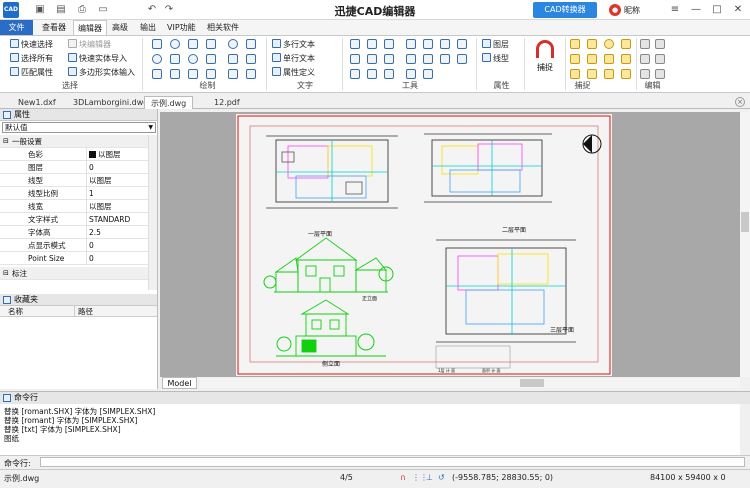  What do you see at coordinates (429, 477) in the screenshot?
I see `ortho-status-icon: ⊥` at bounding box center [429, 477].